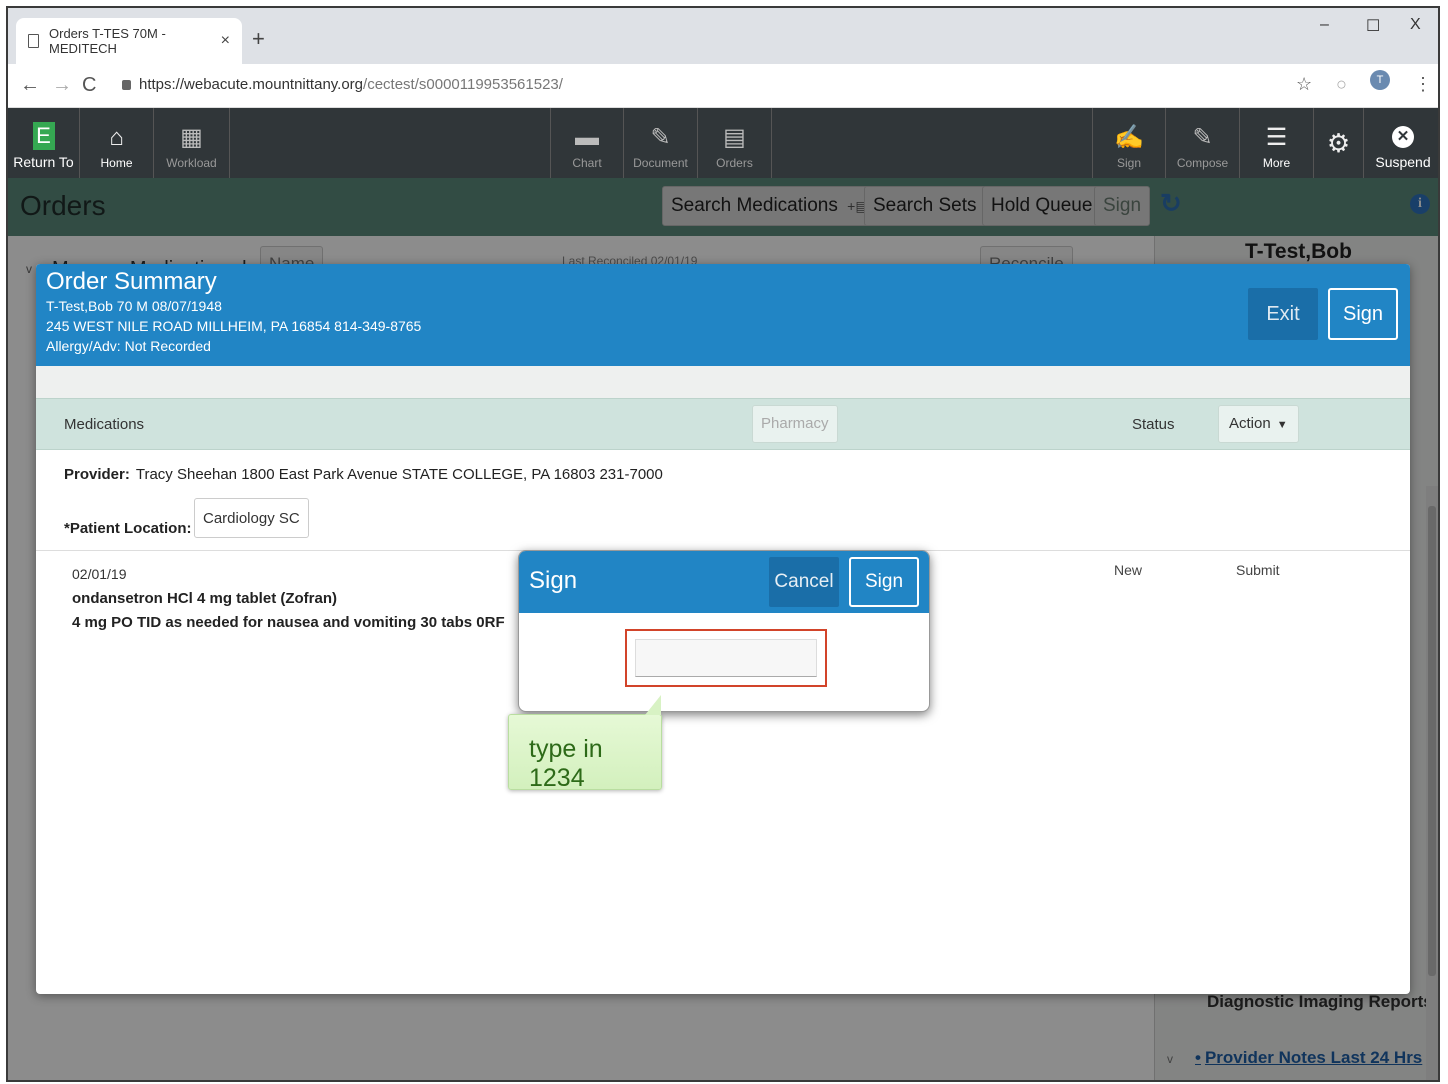 The width and height of the screenshot is (1448, 1084). Describe the element at coordinates (1153, 424) in the screenshot. I see `status-column-label: Status` at that location.